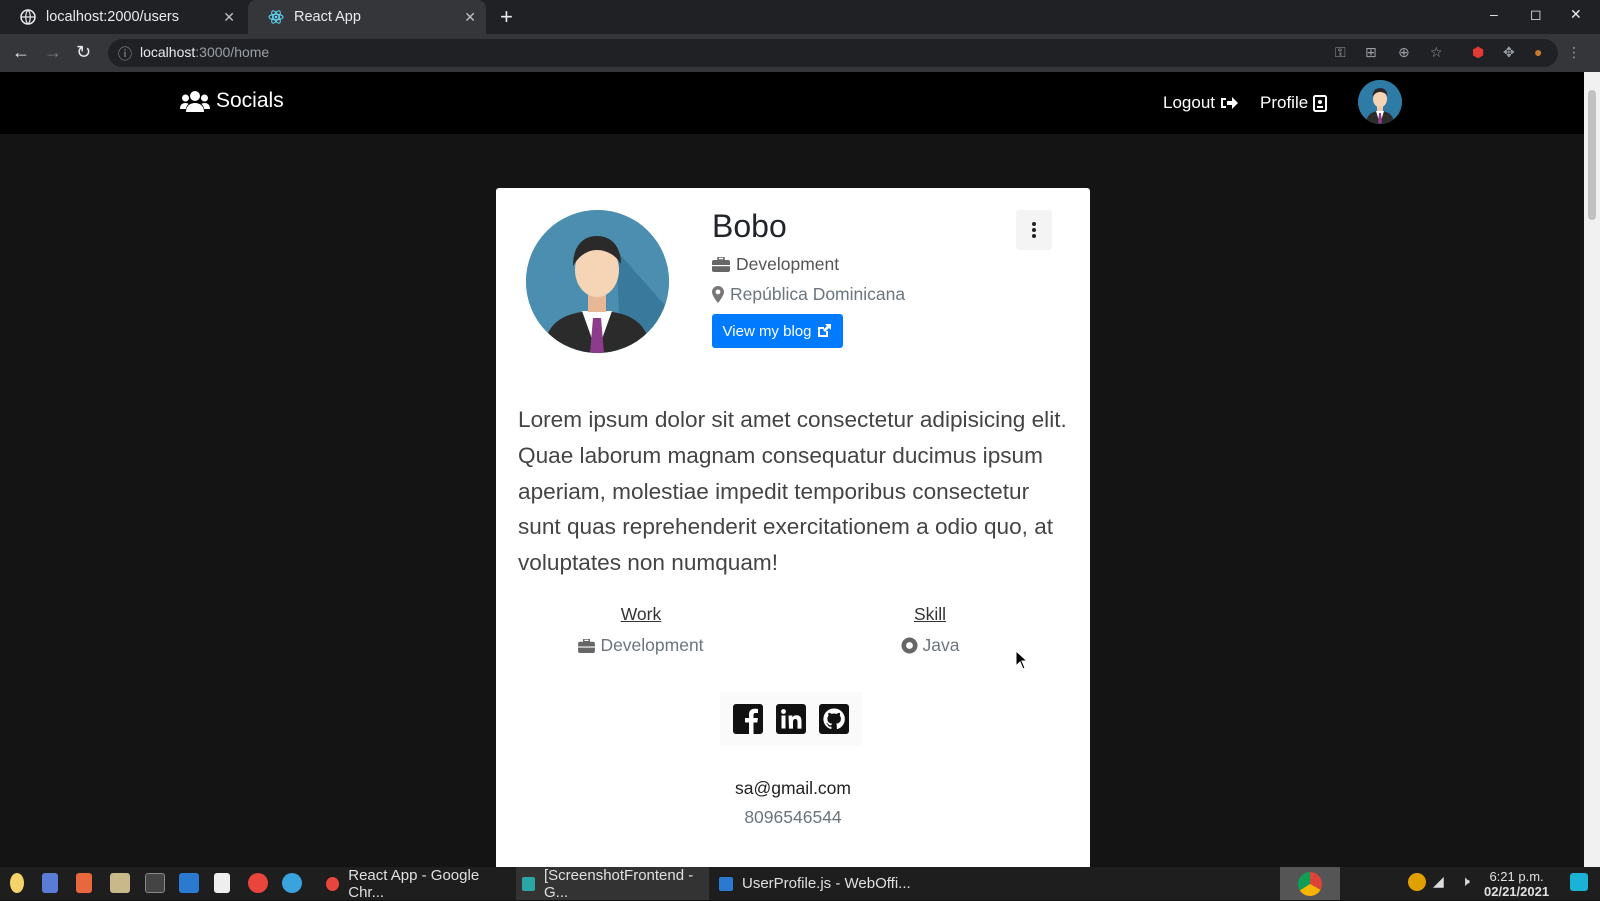  What do you see at coordinates (1478, 52) in the screenshot?
I see `adblock-extension-icon: ⬢` at bounding box center [1478, 52].